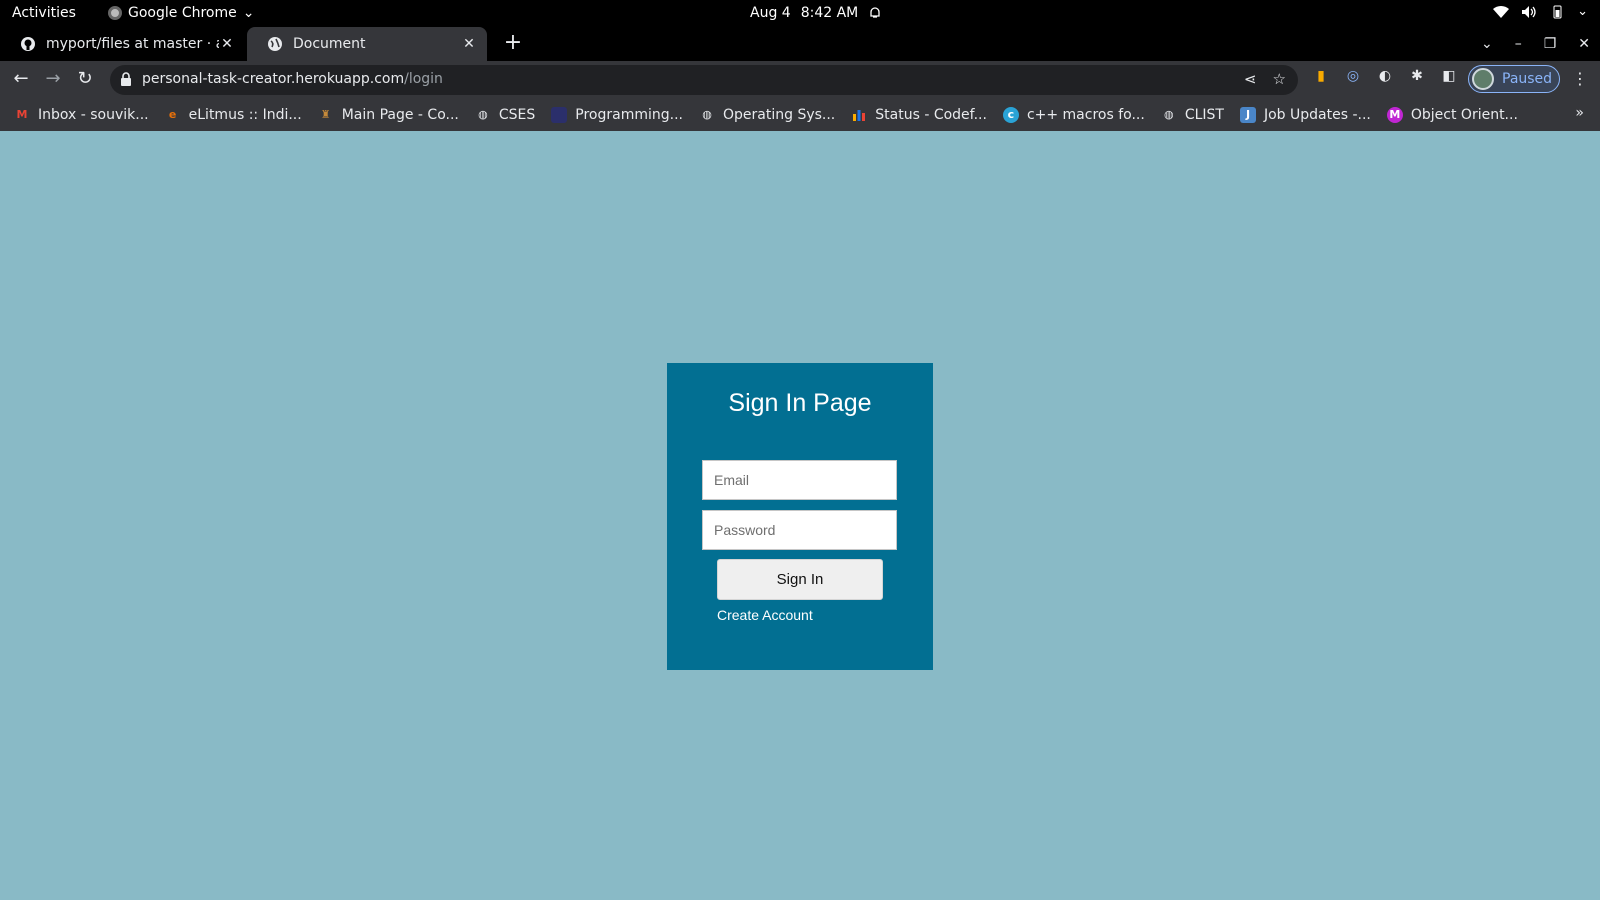  What do you see at coordinates (875, 12) in the screenshot?
I see `alarm-icon` at bounding box center [875, 12].